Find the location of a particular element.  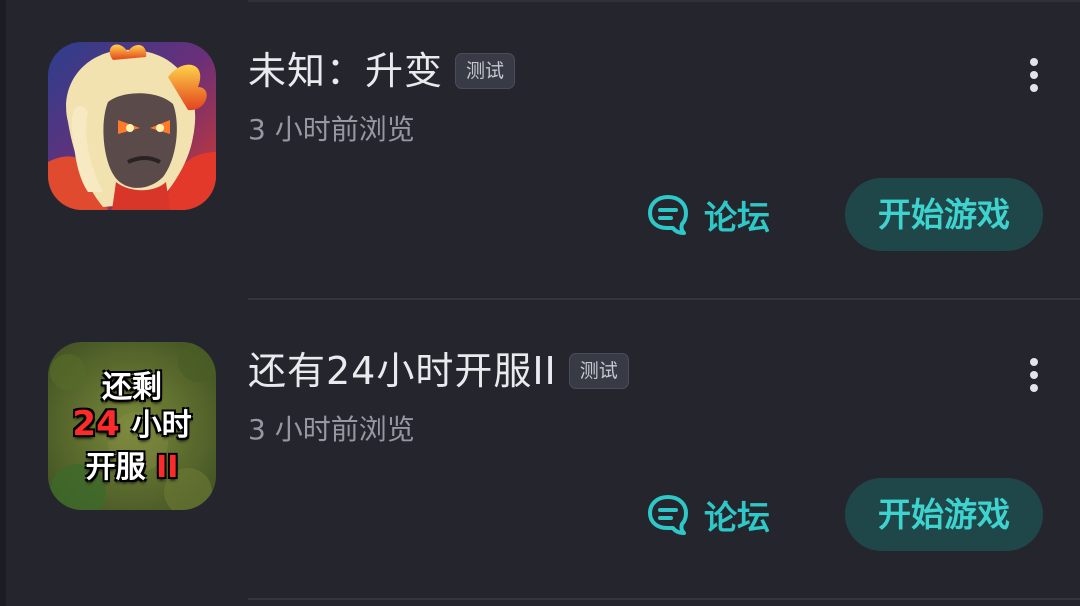

icon-text-hours: 小时 is located at coordinates (161, 425).